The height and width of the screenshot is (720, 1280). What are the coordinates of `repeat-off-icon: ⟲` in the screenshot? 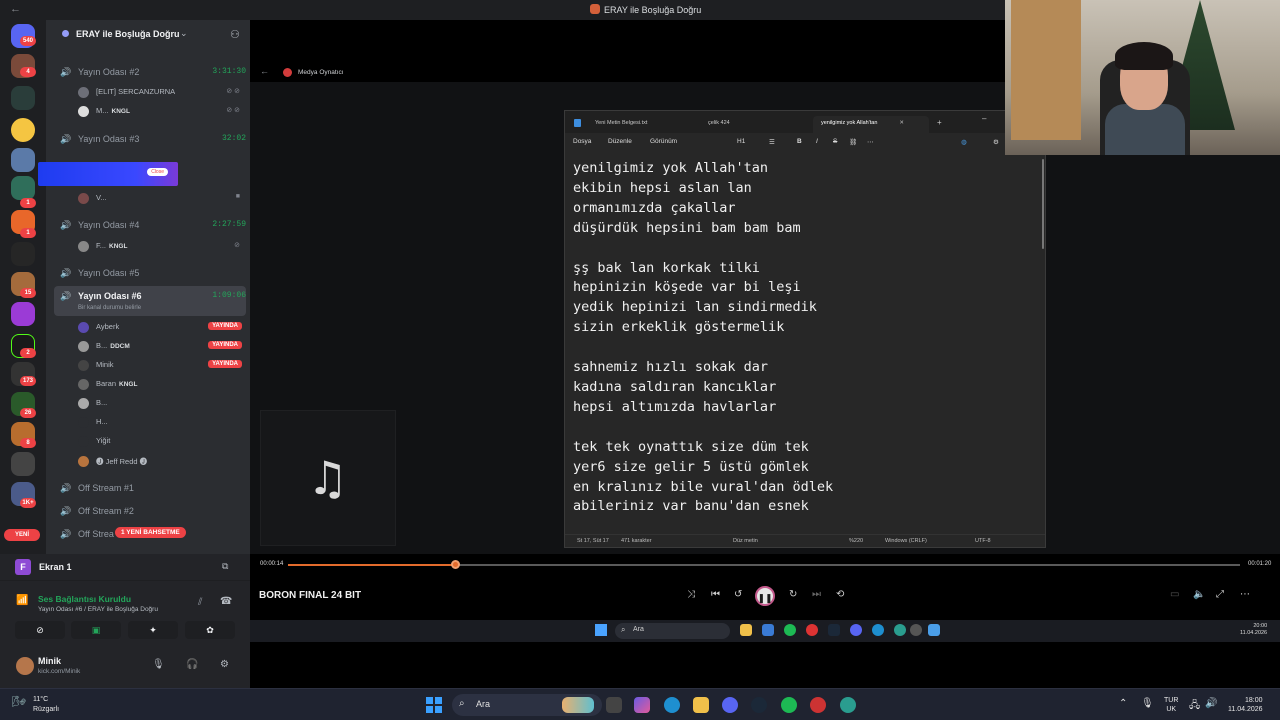 It's located at (840, 594).